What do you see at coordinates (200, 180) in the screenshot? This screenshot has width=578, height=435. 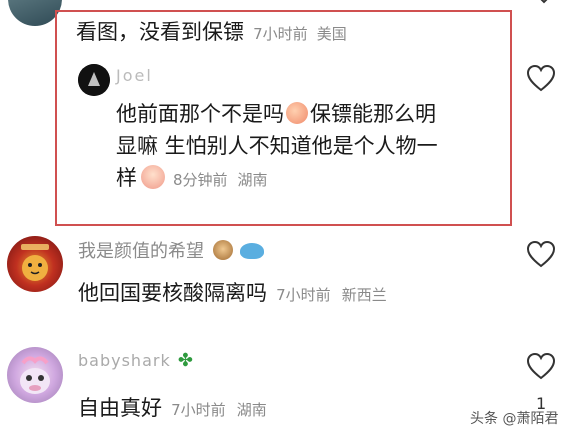 I see `reply-time: 8分钟前` at bounding box center [200, 180].